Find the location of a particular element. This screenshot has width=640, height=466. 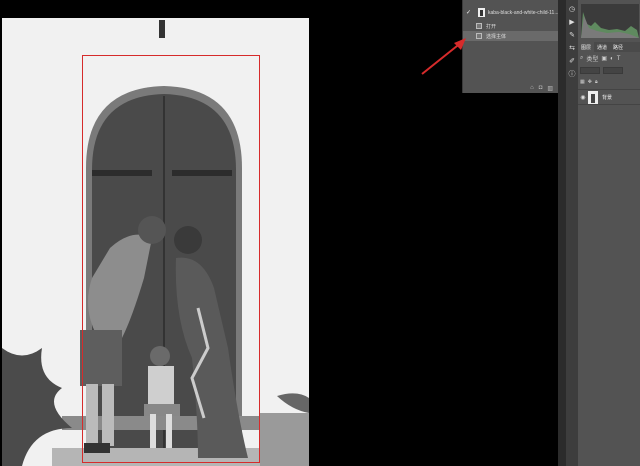

new-snapshot-icon: ⌂ is located at coordinates (532, 88).